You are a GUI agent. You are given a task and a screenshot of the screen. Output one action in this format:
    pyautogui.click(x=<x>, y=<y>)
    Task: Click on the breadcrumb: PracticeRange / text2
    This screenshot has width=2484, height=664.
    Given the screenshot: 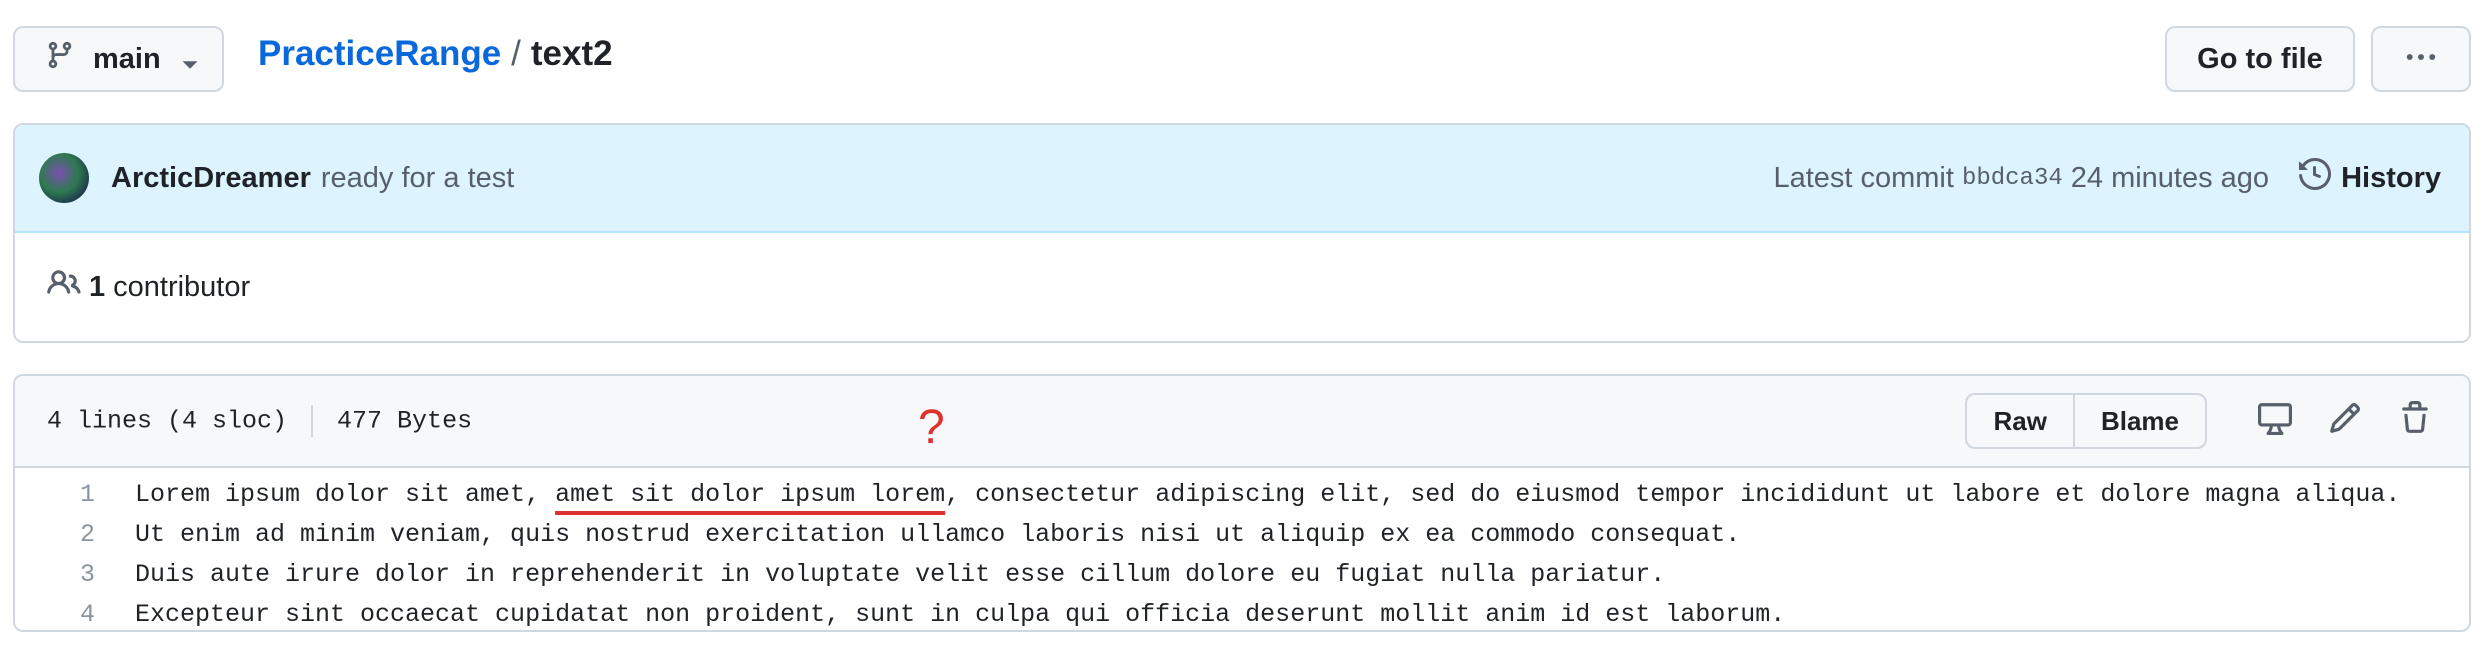 What is the action you would take?
    pyautogui.click(x=435, y=54)
    